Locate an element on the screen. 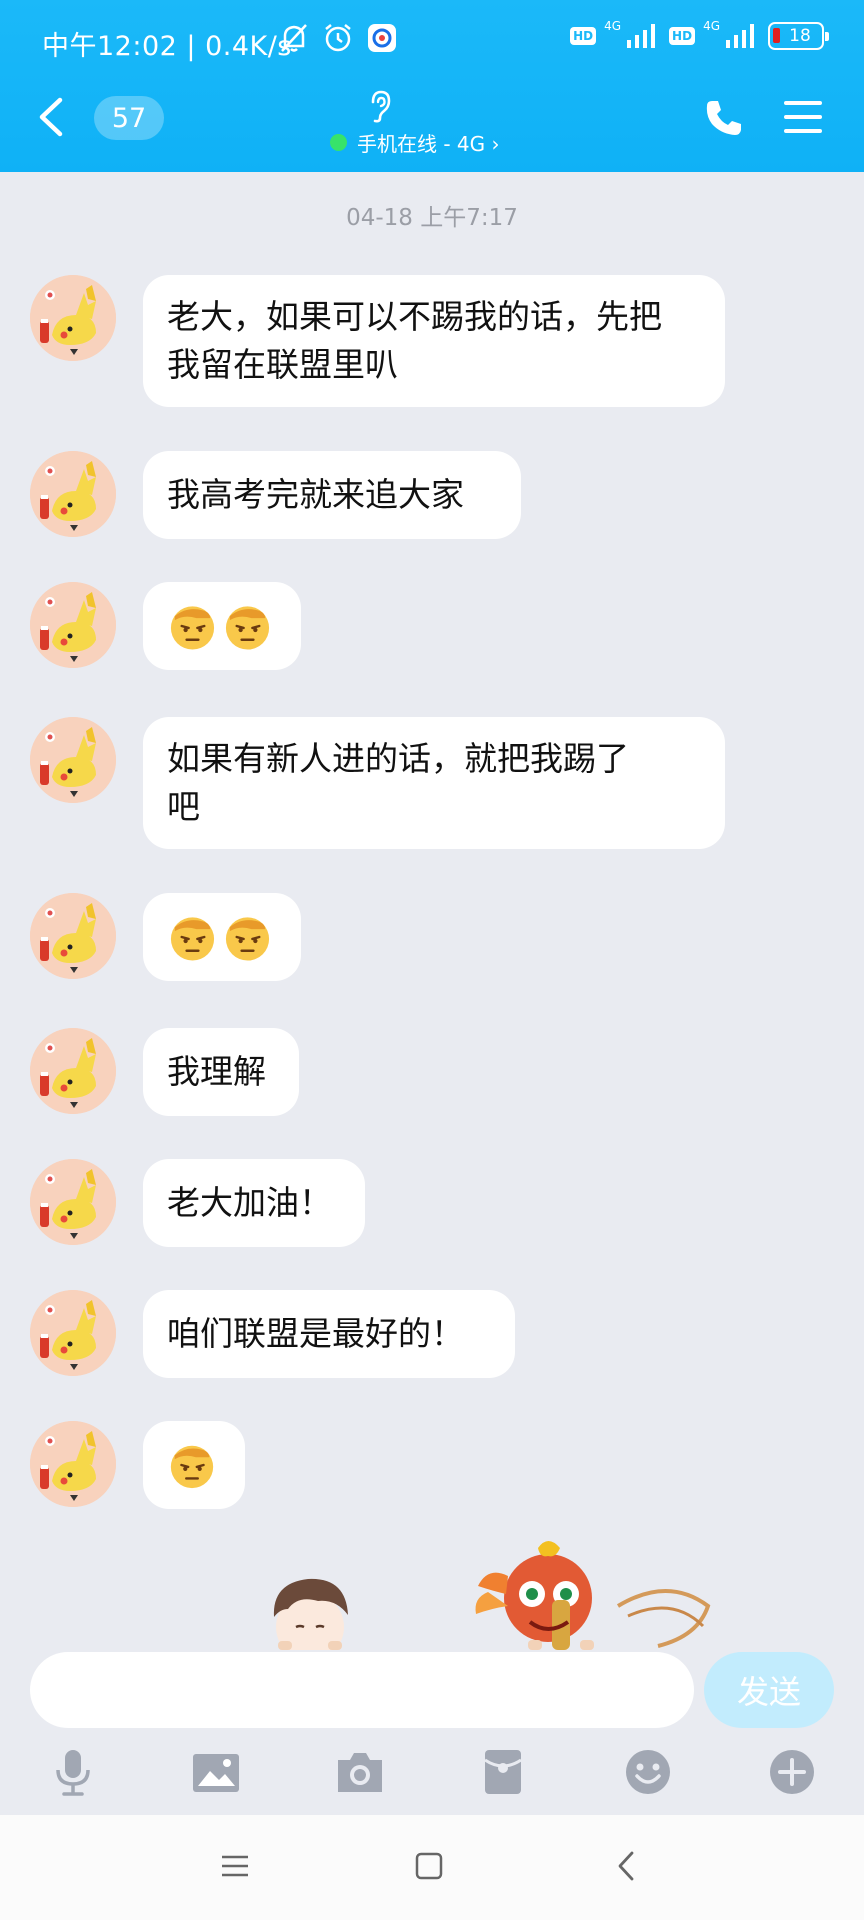  red-packet-icon is located at coordinates (503, 1772).